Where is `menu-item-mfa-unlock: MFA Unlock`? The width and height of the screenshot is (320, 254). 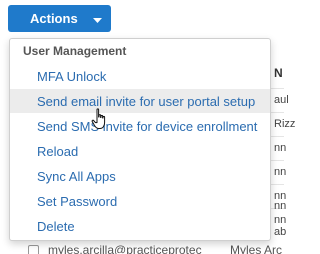 menu-item-mfa-unlock: MFA Unlock is located at coordinates (140, 76).